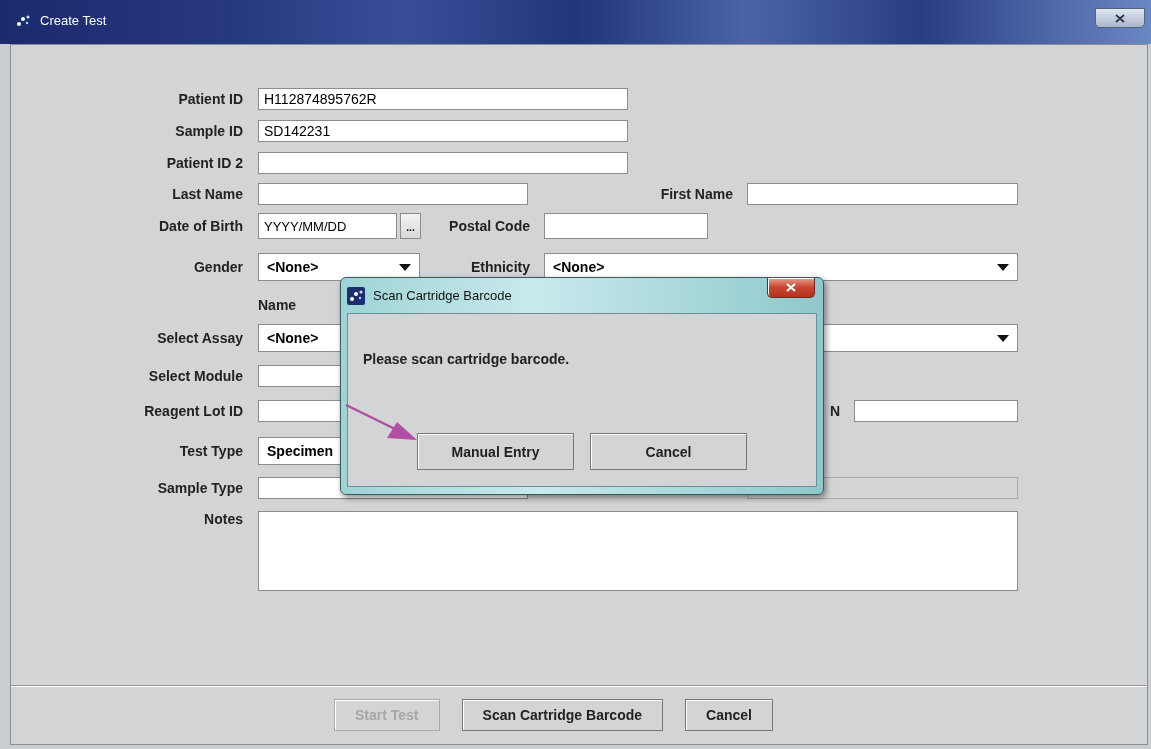 Image resolution: width=1151 pixels, height=749 pixels. What do you see at coordinates (73, 21) in the screenshot?
I see `window-title: Create Test` at bounding box center [73, 21].